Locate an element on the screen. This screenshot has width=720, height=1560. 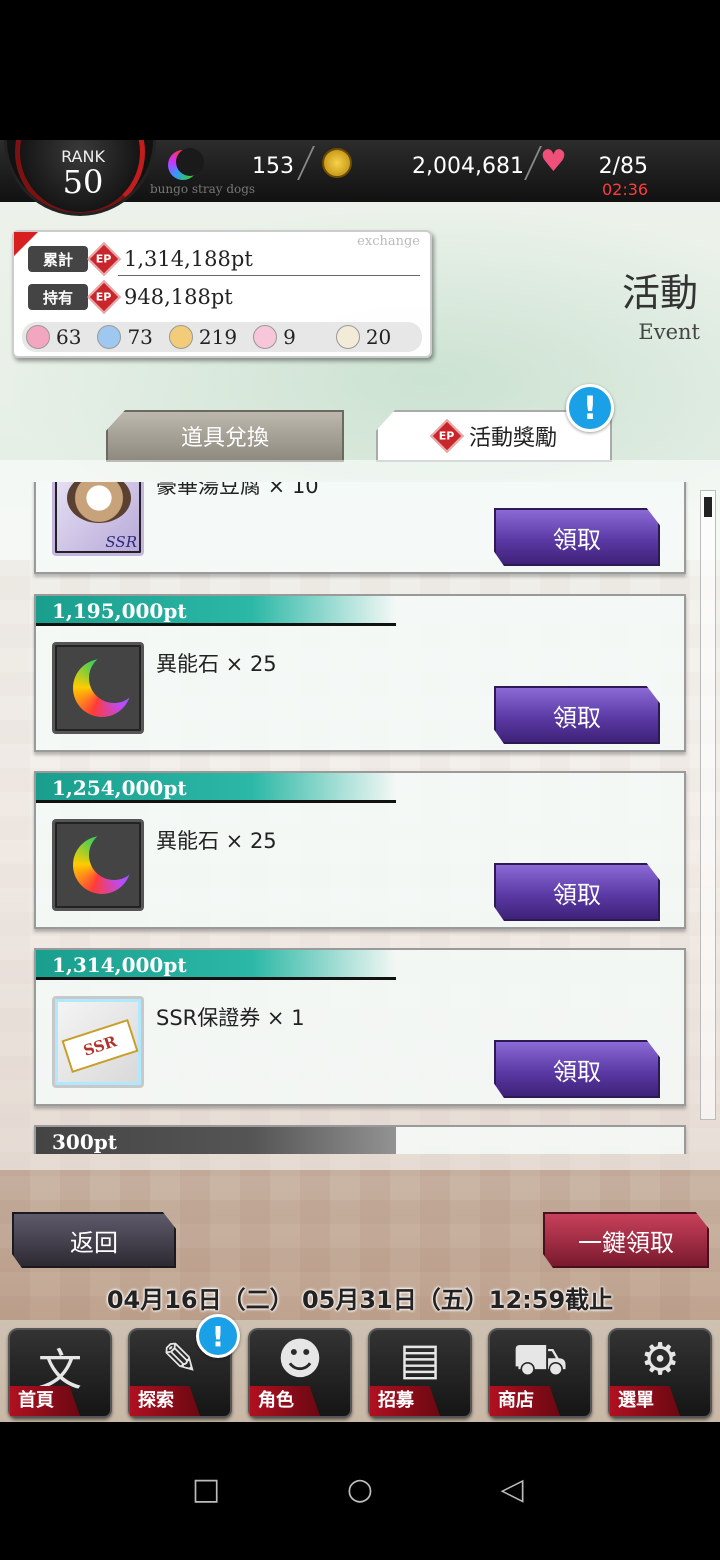
explore-alert-icon: ! is located at coordinates (218, 1336).